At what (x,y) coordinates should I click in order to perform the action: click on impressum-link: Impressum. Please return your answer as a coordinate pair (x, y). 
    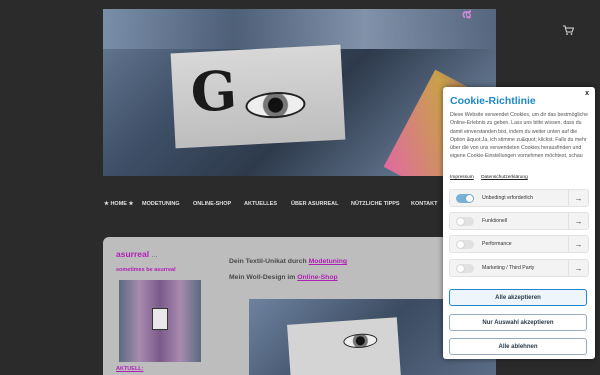
    Looking at the image, I should click on (462, 177).